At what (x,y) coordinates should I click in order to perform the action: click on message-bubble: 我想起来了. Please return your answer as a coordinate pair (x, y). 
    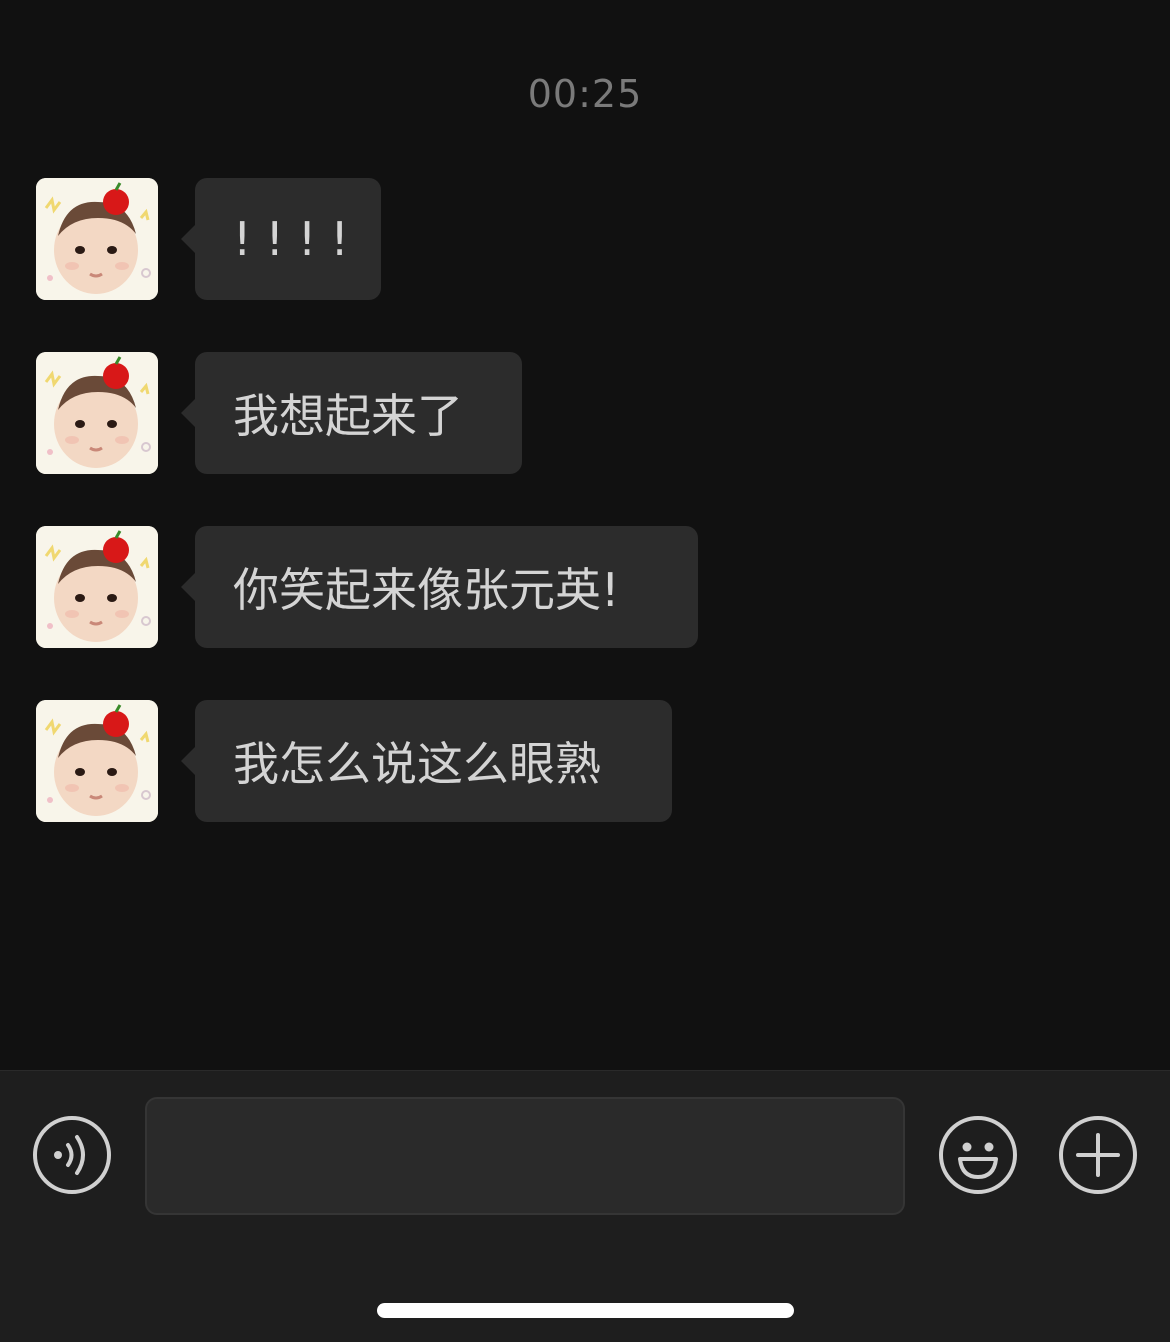
    Looking at the image, I should click on (351, 413).